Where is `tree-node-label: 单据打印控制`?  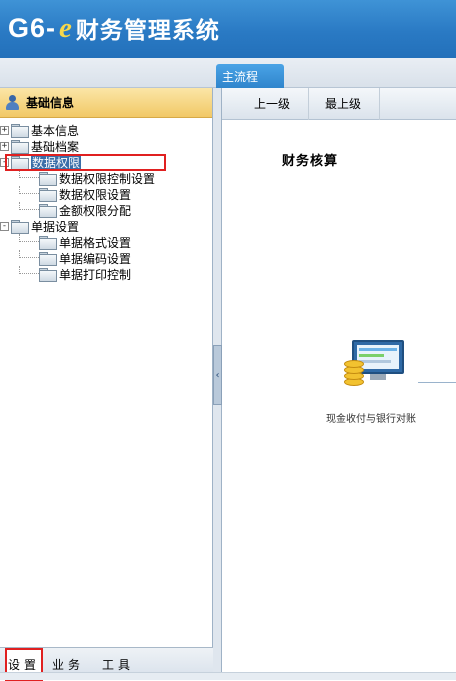
tree-node-label: 单据打印控制 is located at coordinates (95, 274).